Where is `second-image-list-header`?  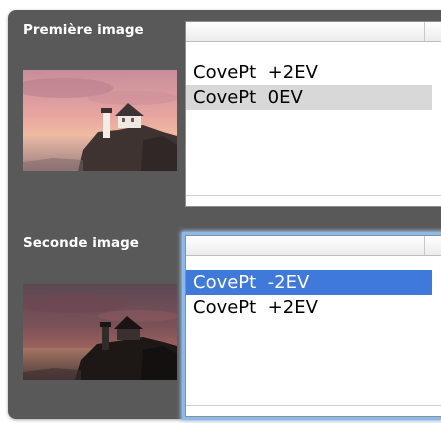 second-image-list-header is located at coordinates (313, 246).